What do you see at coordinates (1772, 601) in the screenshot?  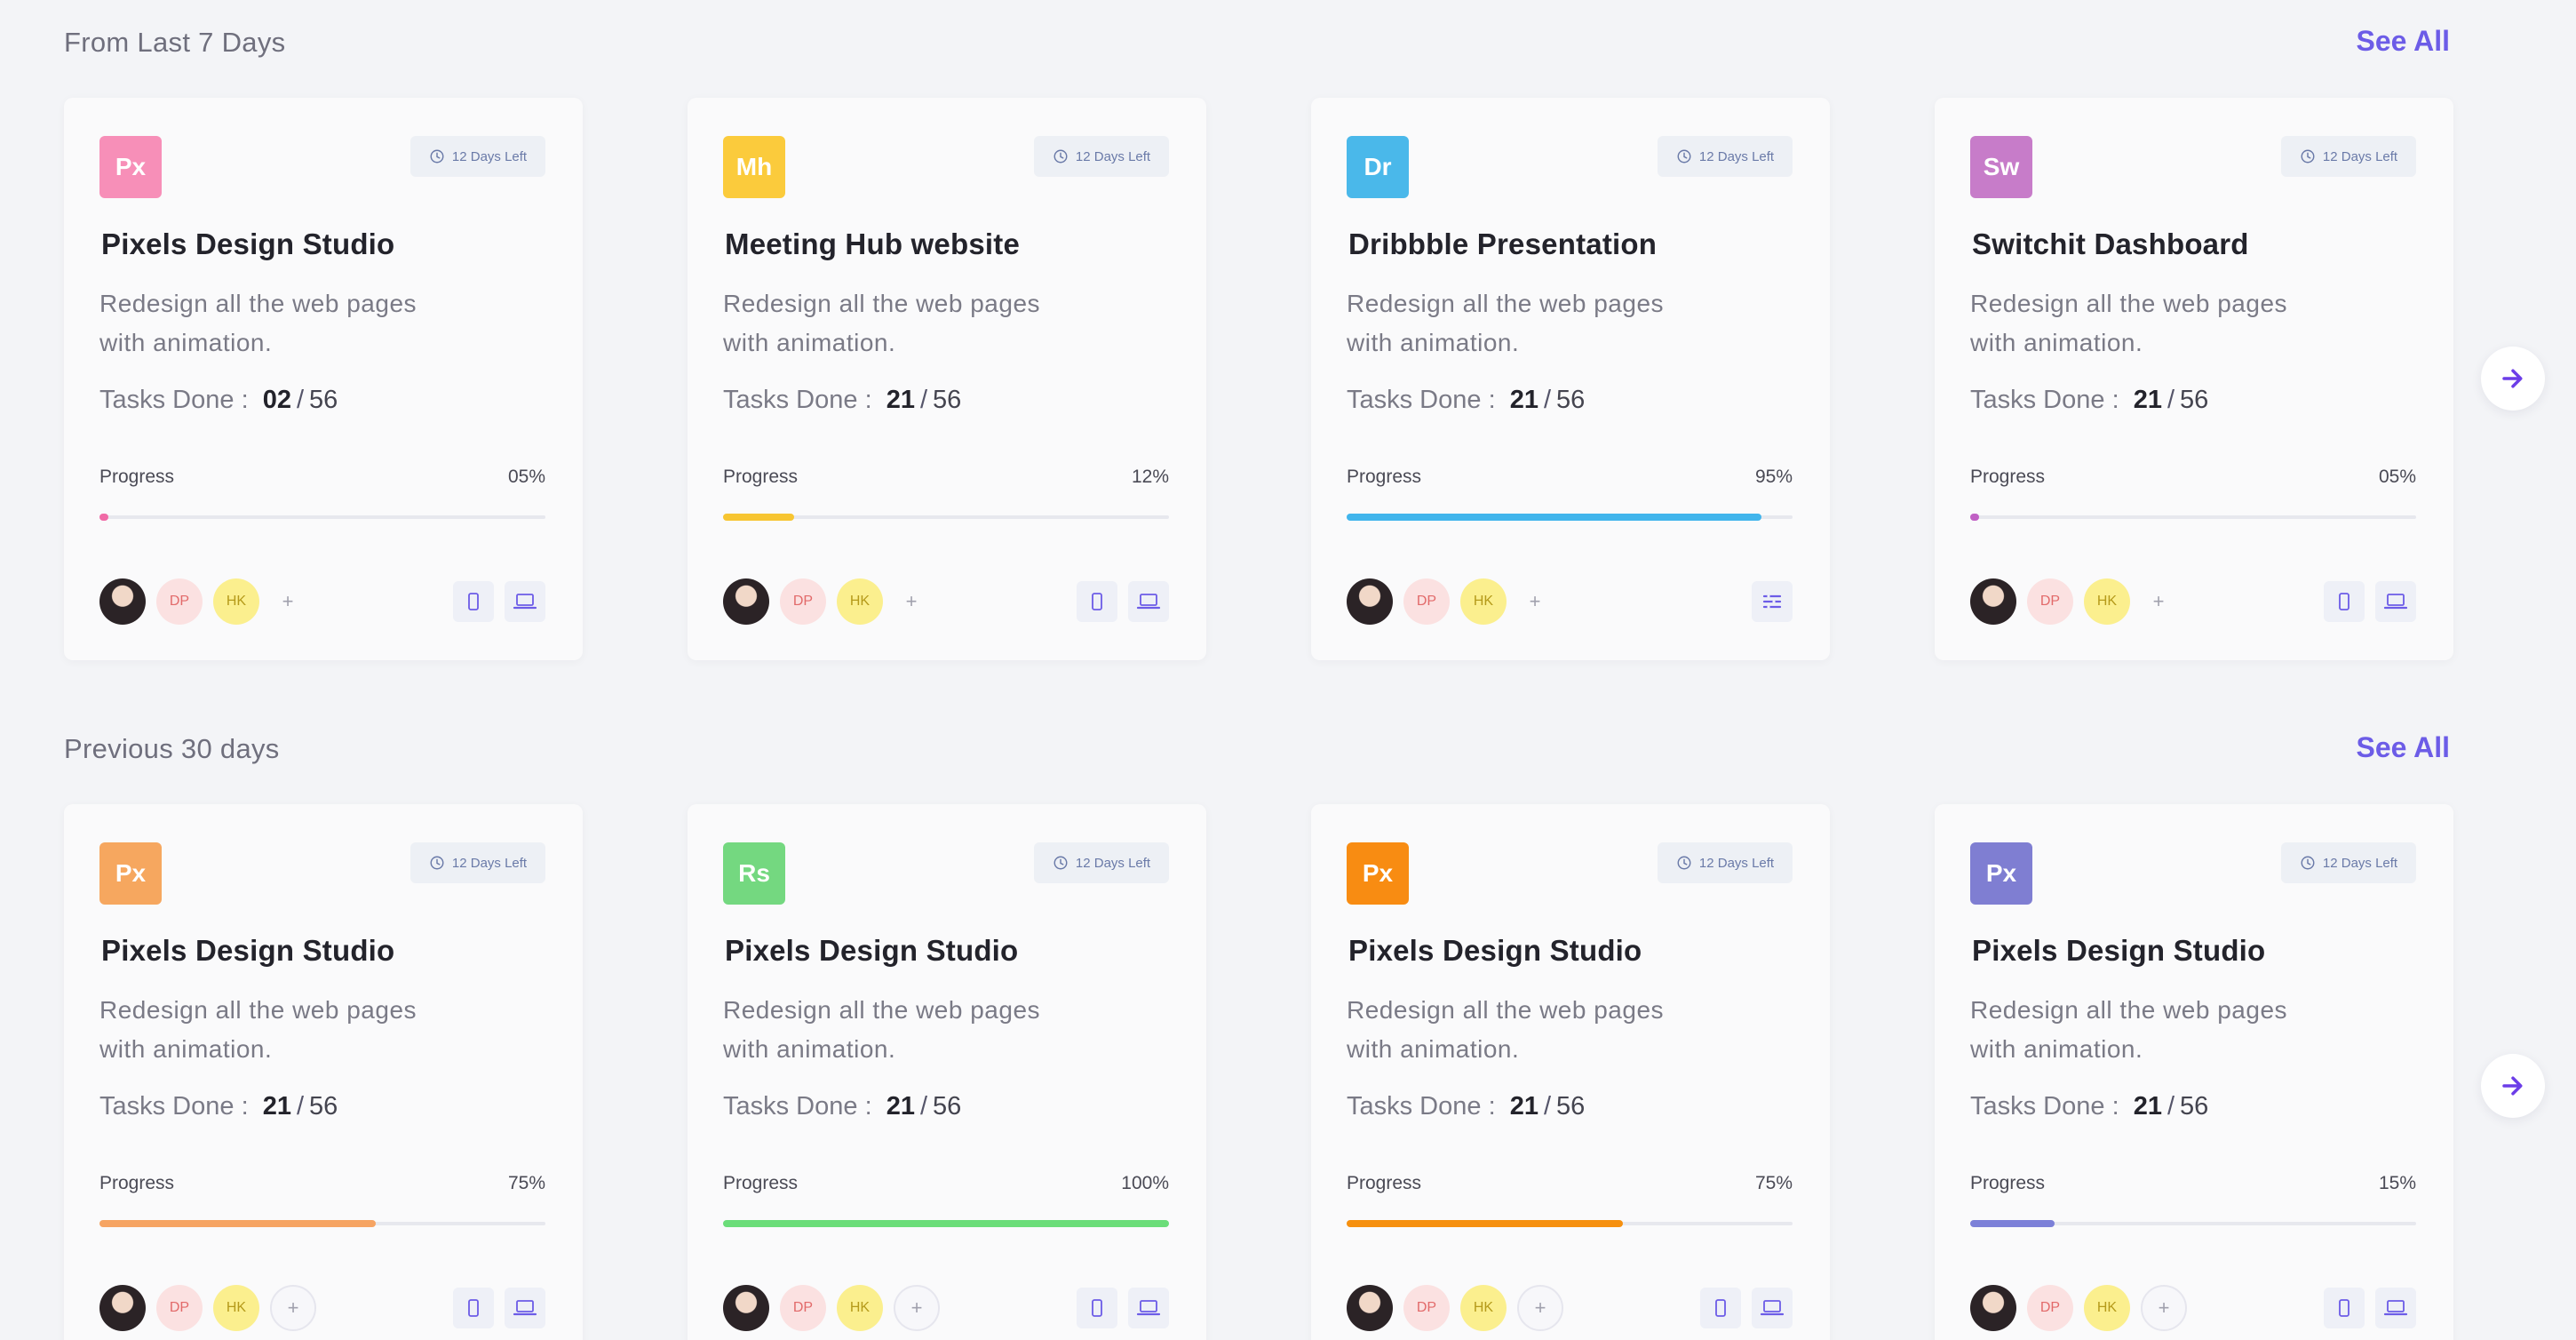 I see `list-device-button` at bounding box center [1772, 601].